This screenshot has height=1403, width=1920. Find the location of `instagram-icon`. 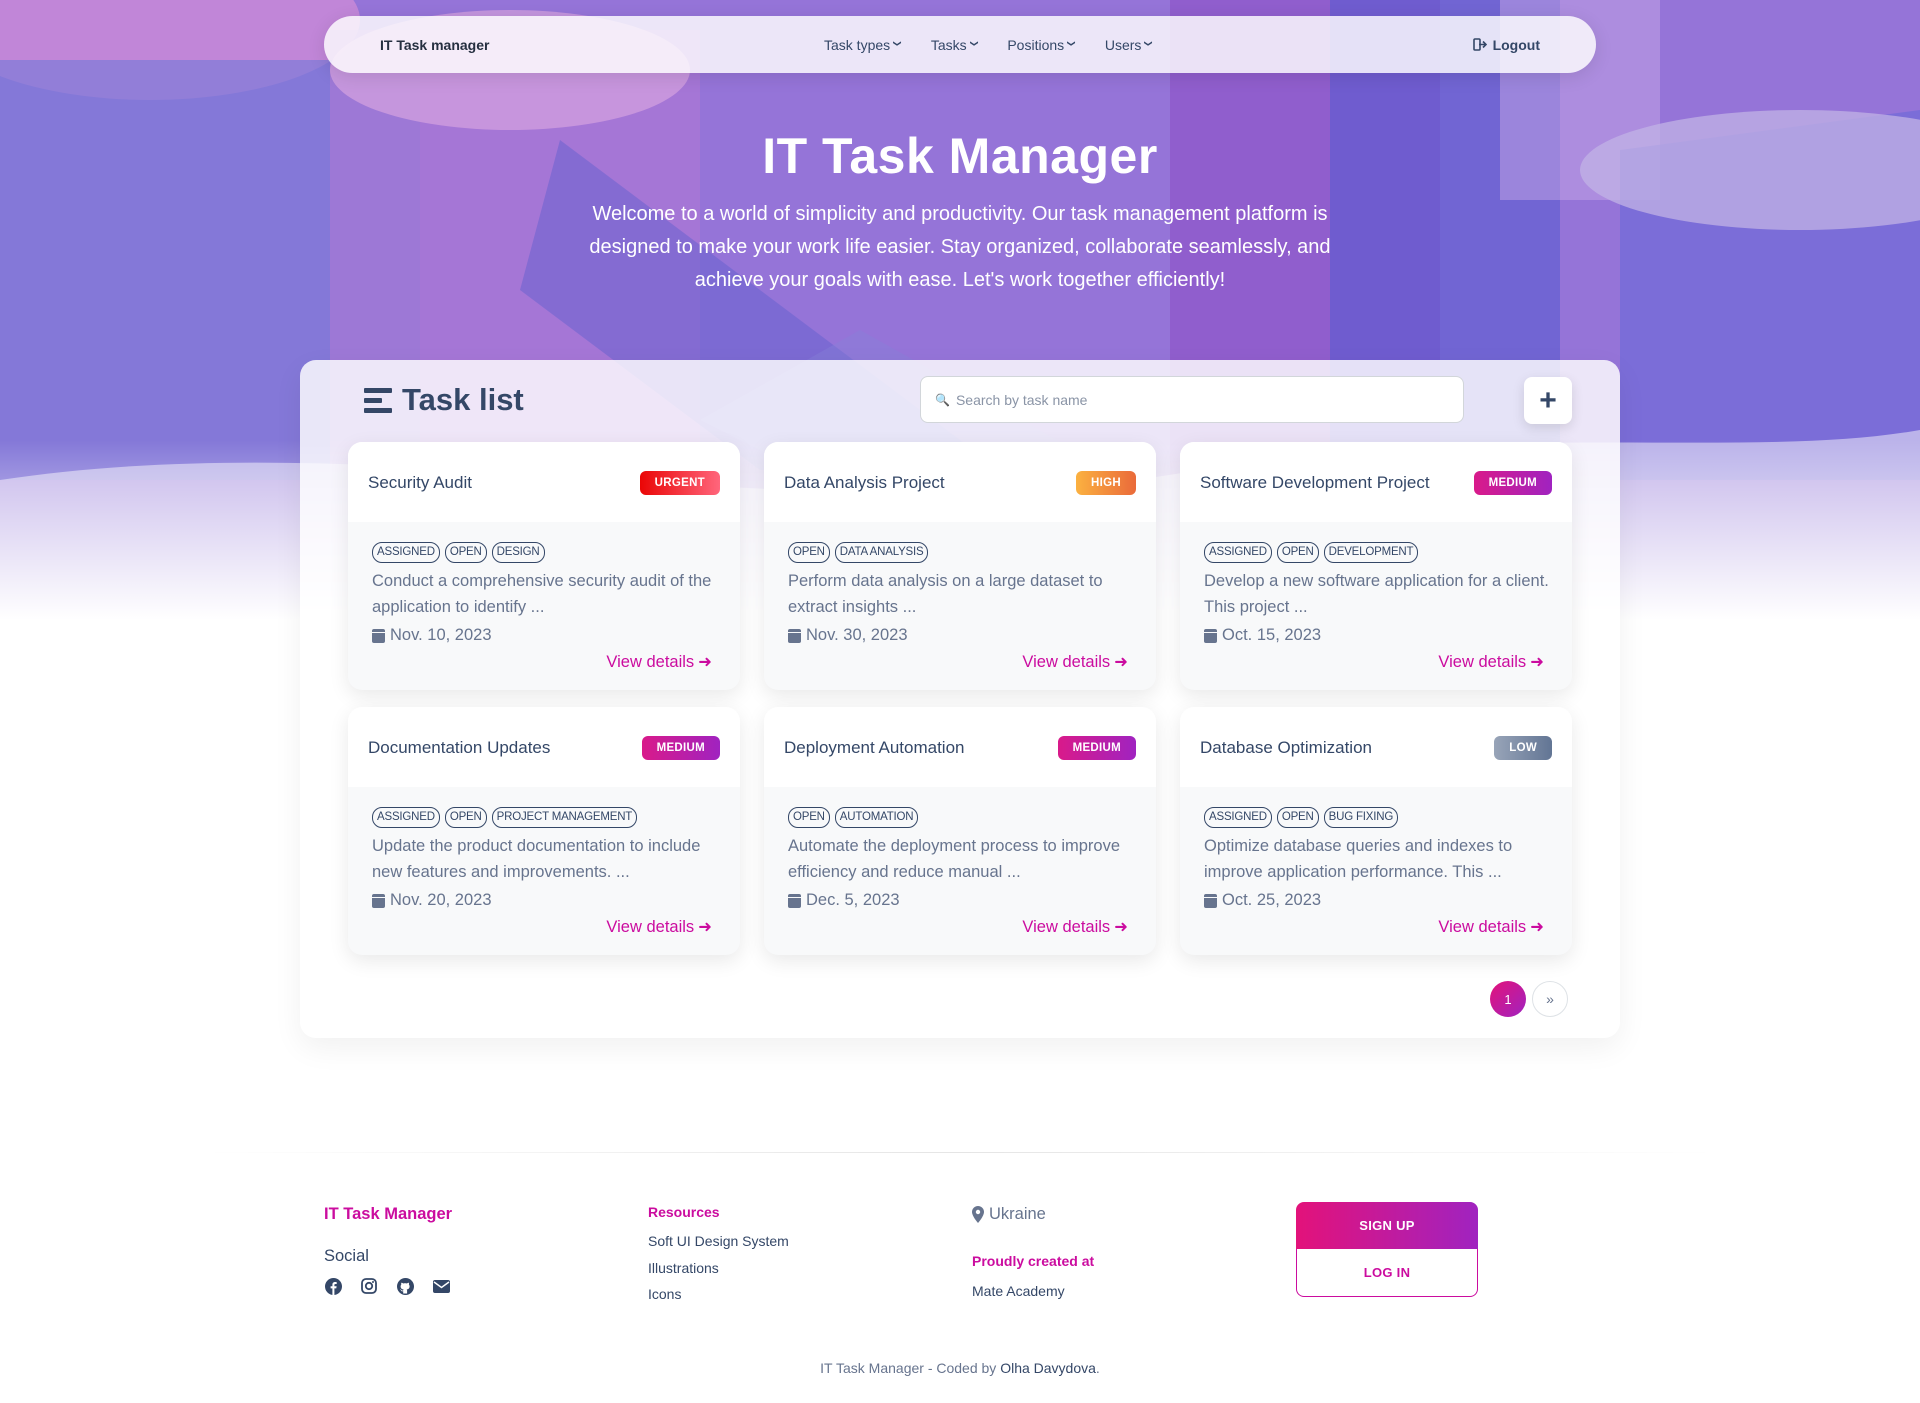

instagram-icon is located at coordinates (369, 1286).